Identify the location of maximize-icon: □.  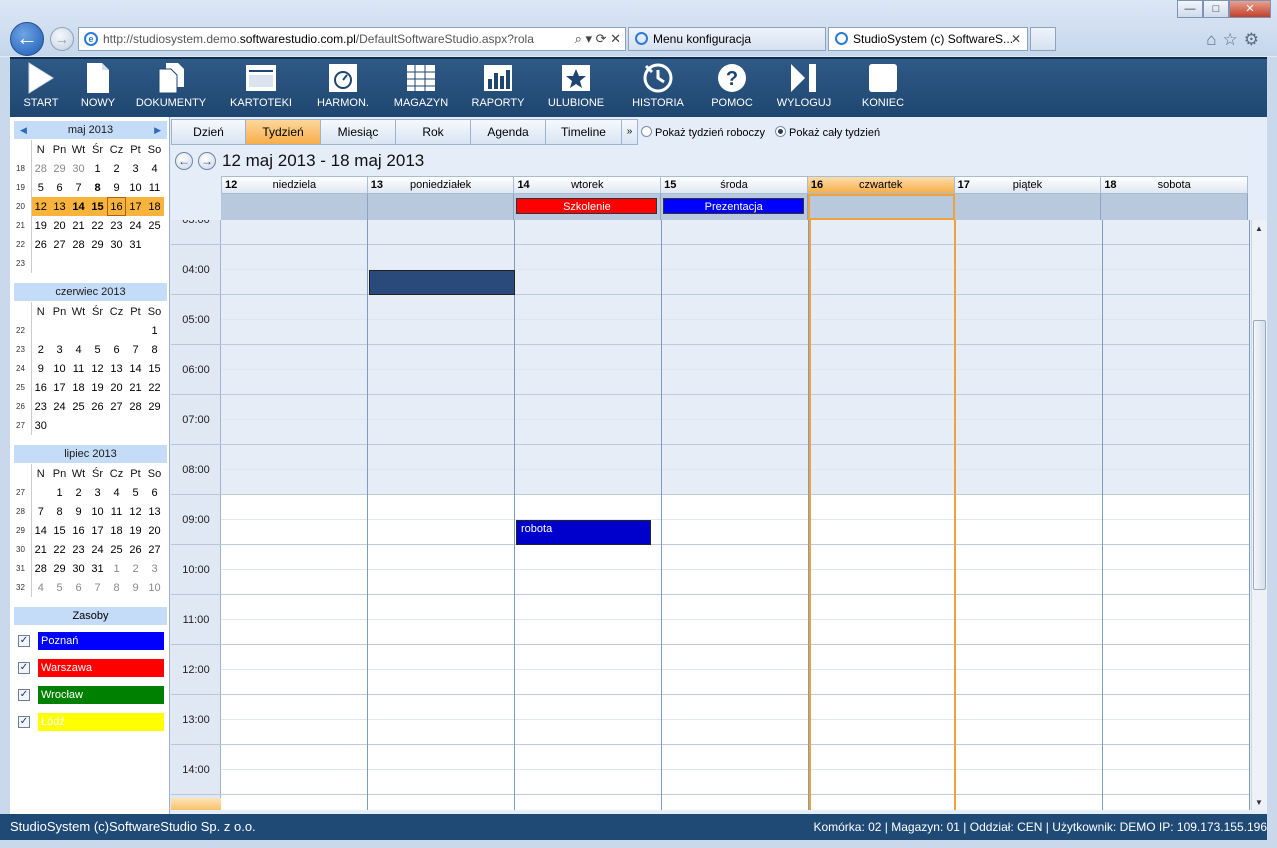
(1216, 9).